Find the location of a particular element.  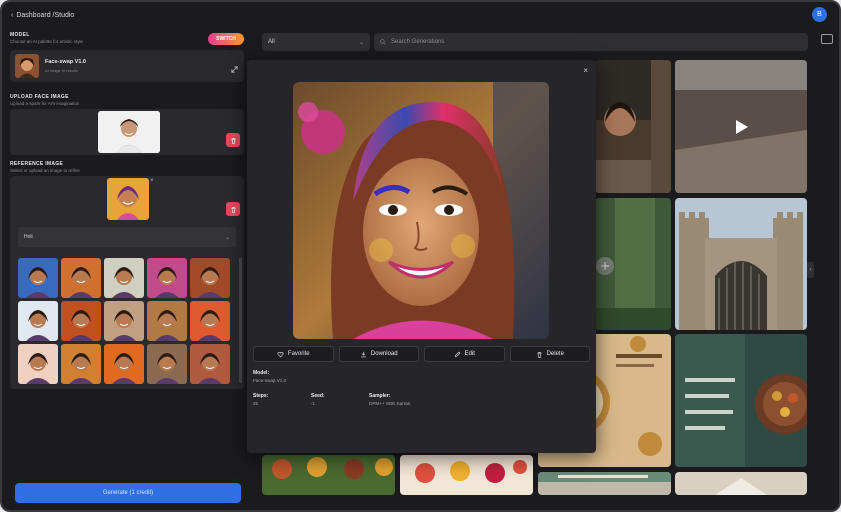

seed-meta-value: -1 is located at coordinates (313, 403).